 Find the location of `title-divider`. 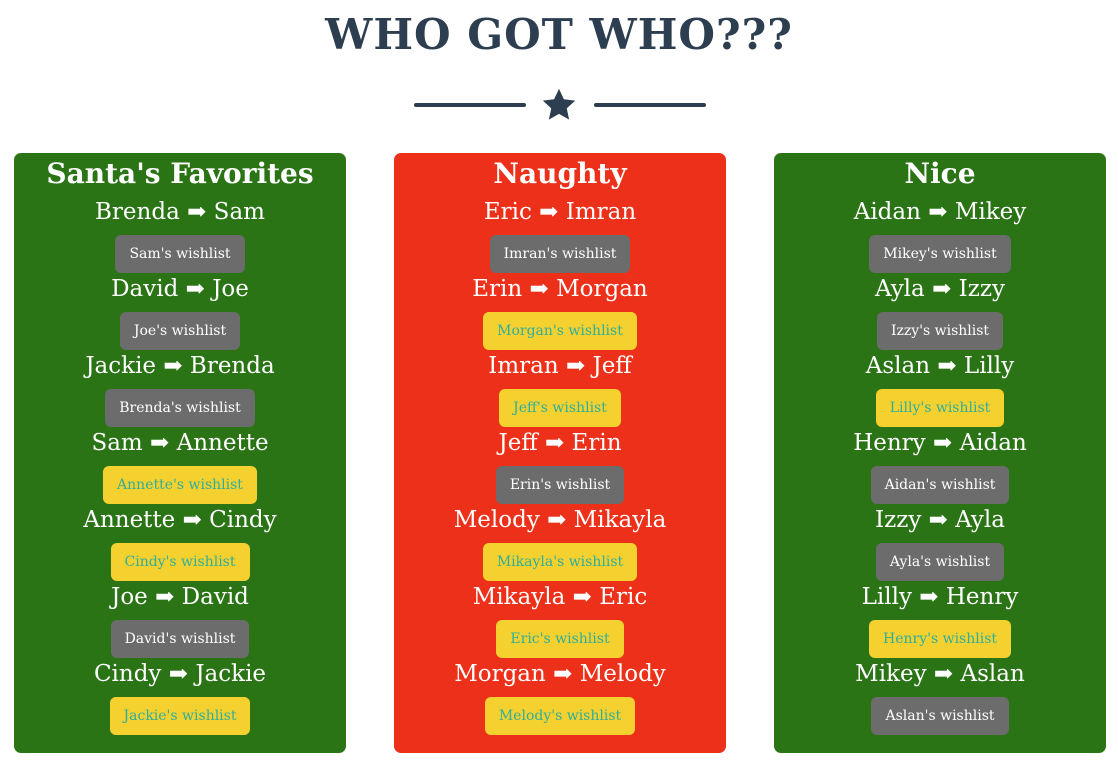

title-divider is located at coordinates (560, 106).